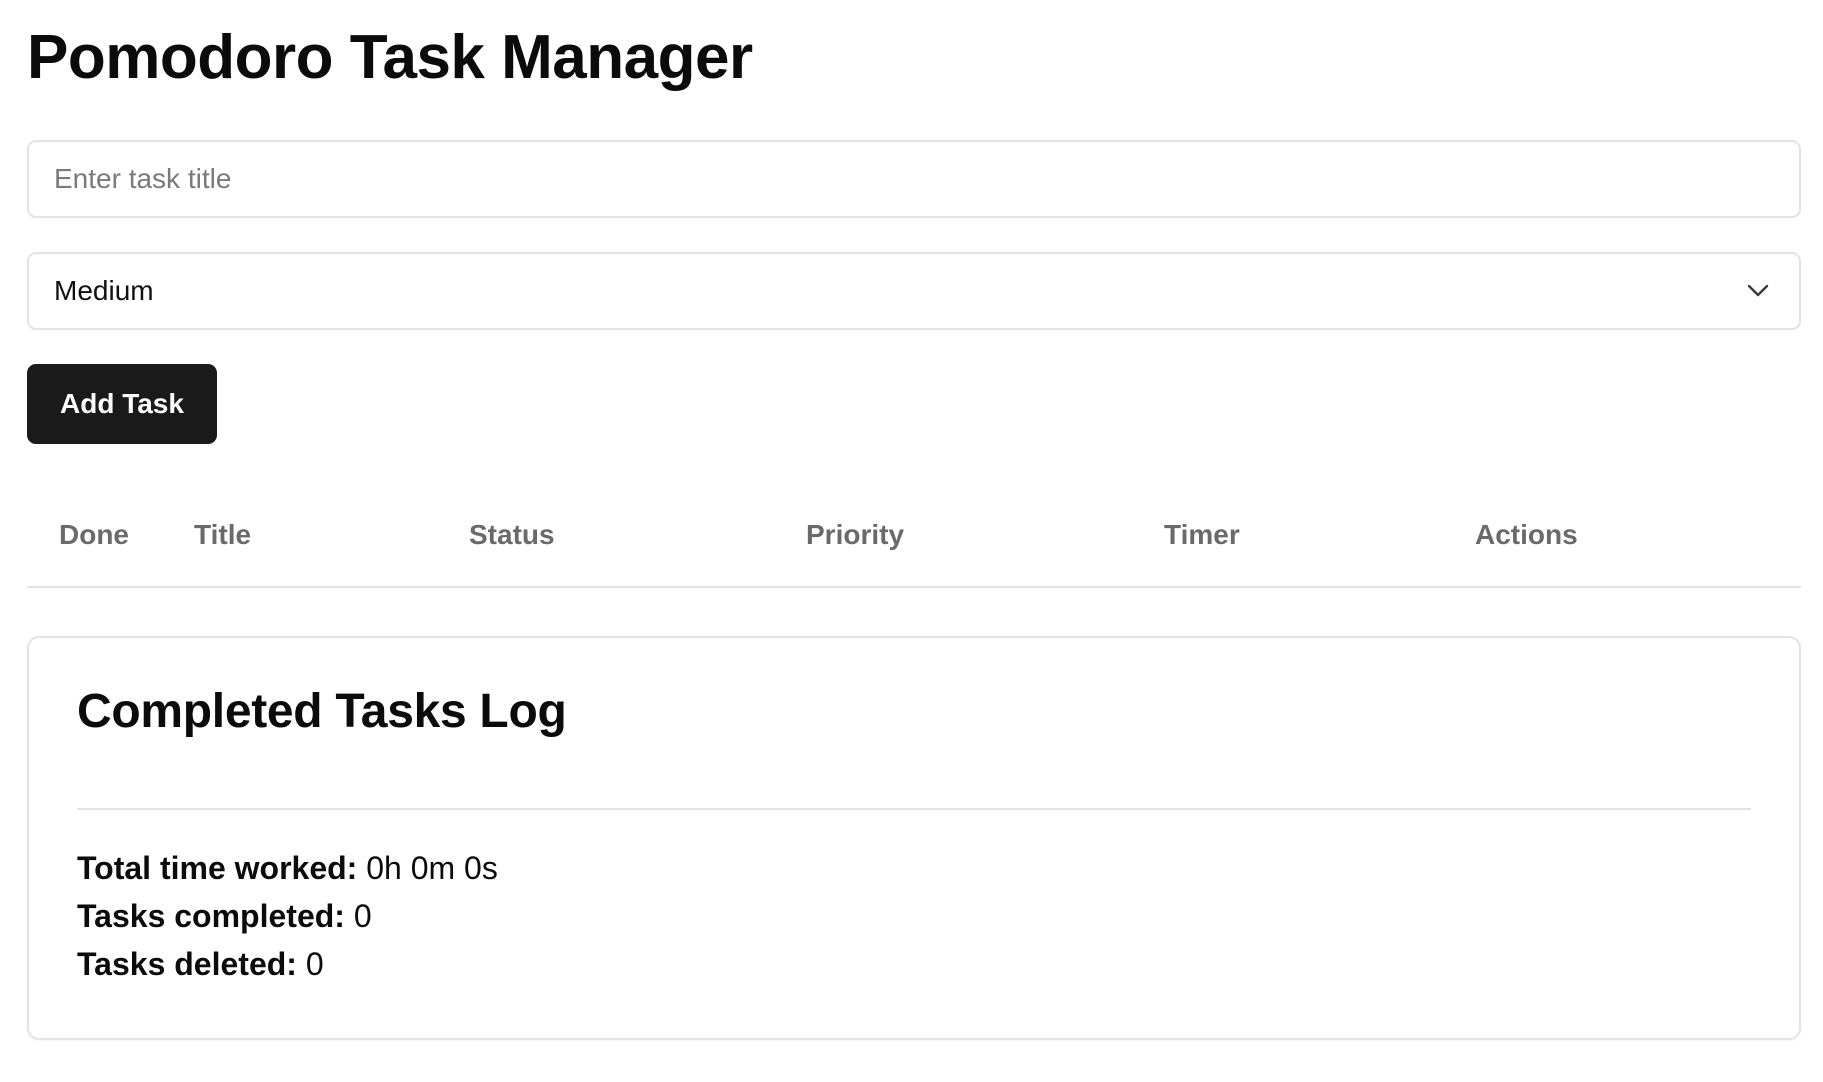  What do you see at coordinates (914, 964) in the screenshot?
I see `stat-tasks-deleted: Tasks deleted: 0` at bounding box center [914, 964].